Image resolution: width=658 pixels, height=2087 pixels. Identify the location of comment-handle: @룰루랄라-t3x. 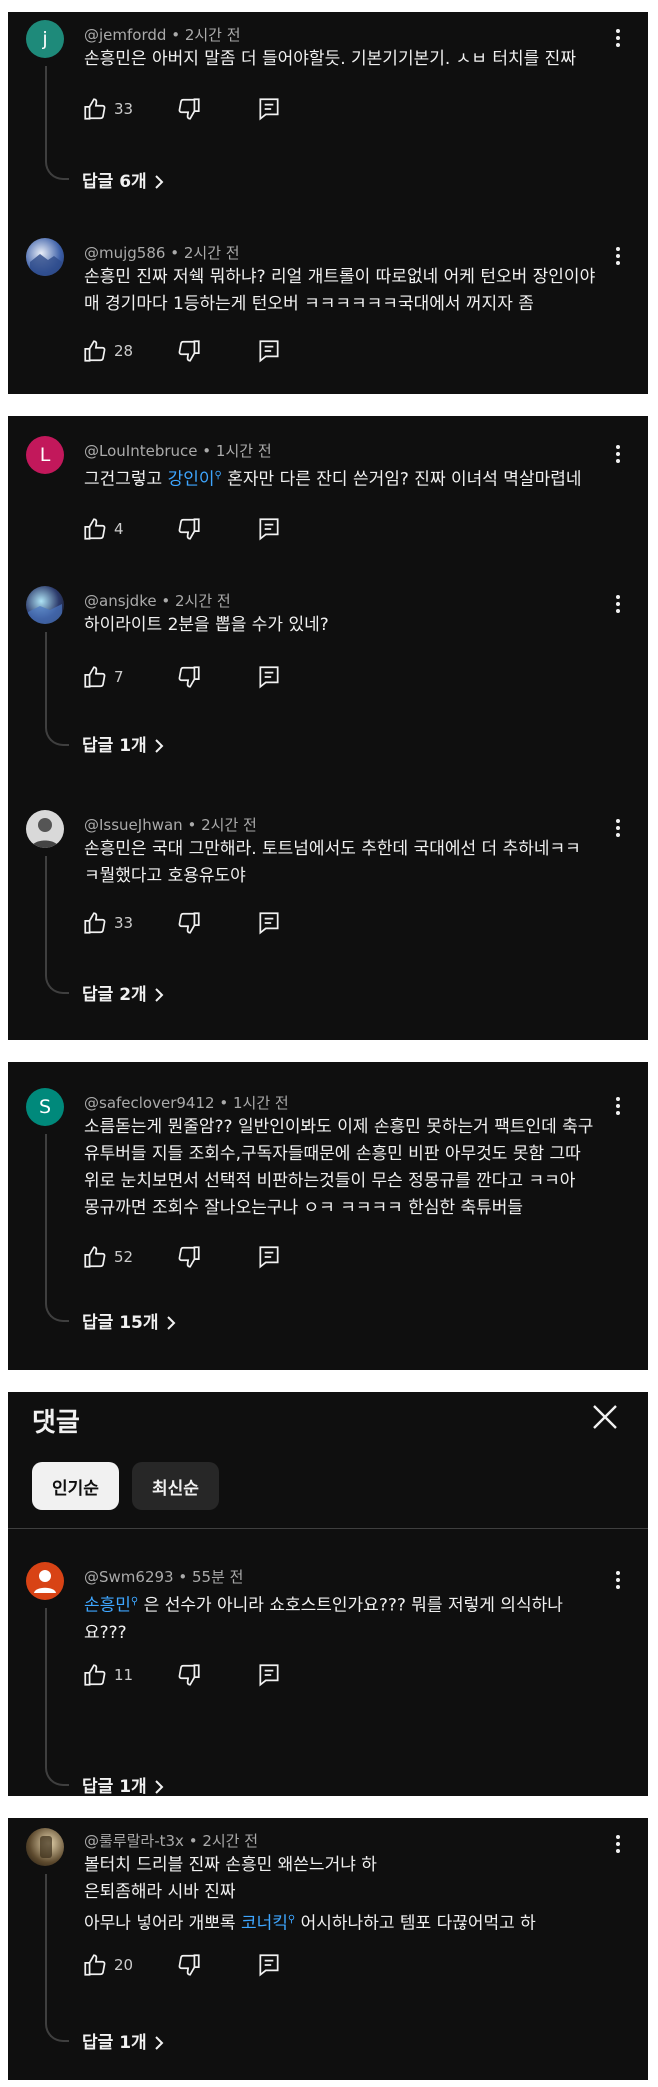
(134, 1841).